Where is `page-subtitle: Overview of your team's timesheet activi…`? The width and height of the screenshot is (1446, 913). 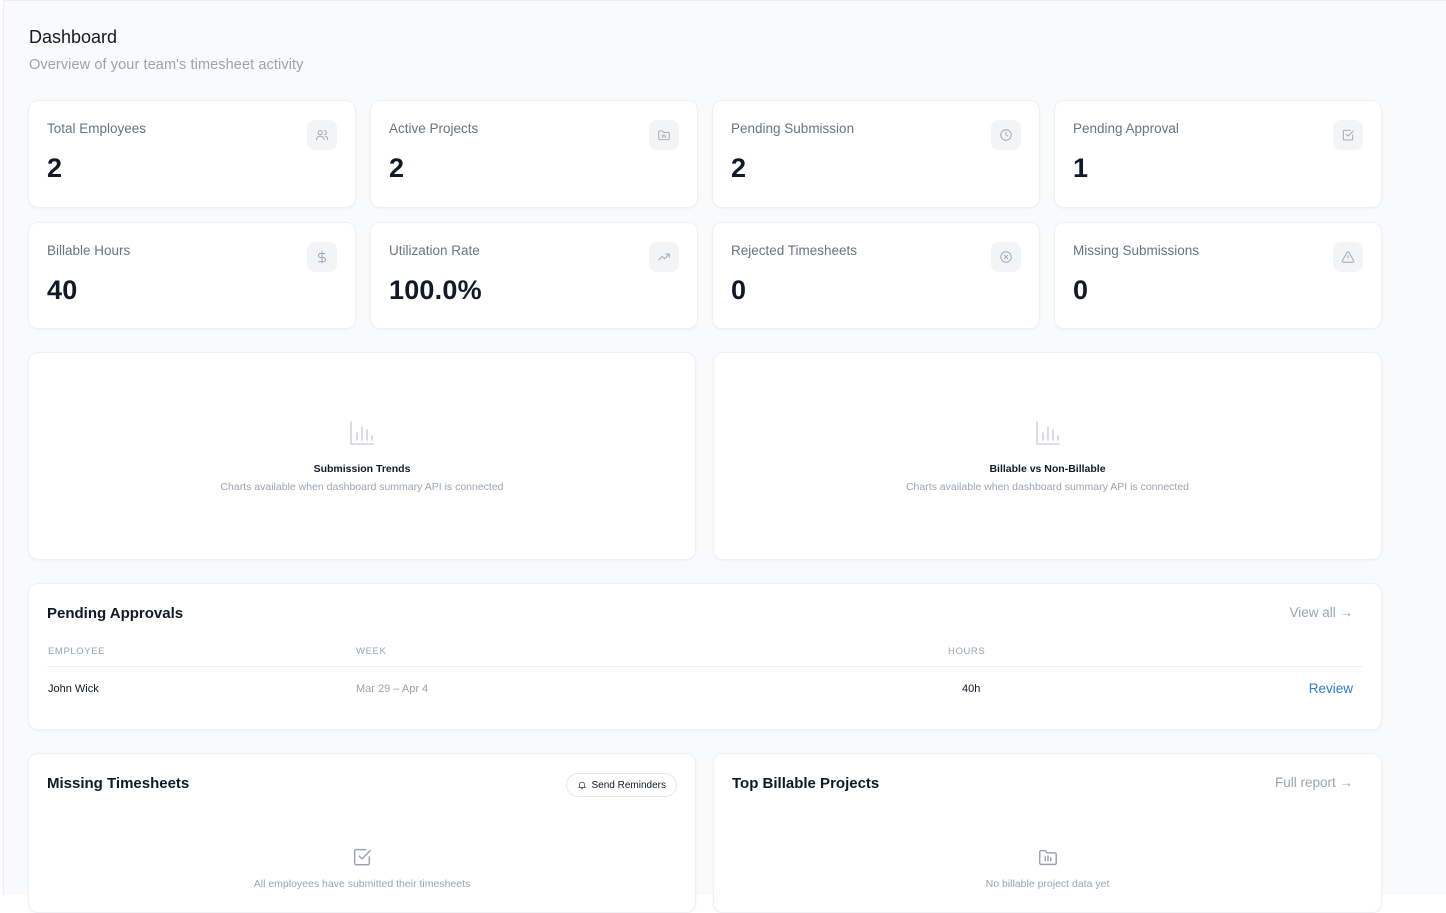 page-subtitle: Overview of your team's timesheet activi… is located at coordinates (166, 65).